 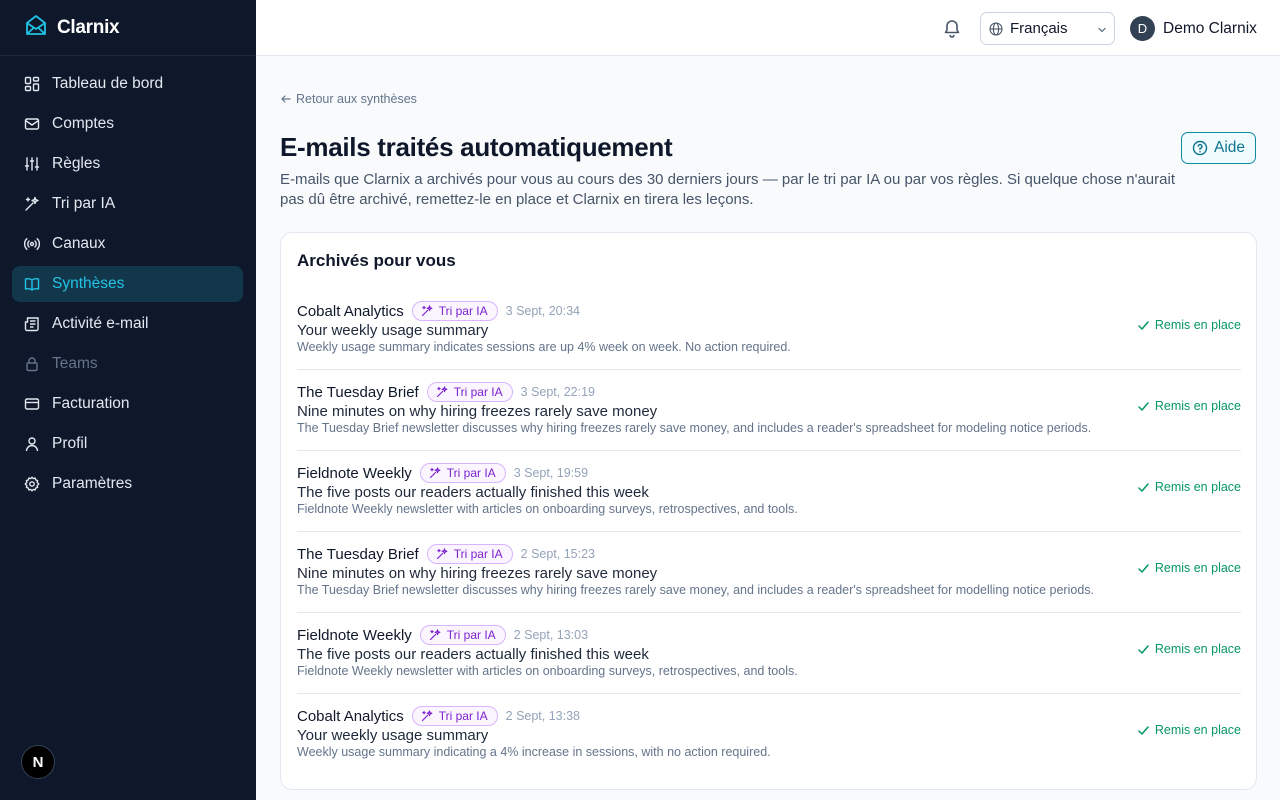 What do you see at coordinates (32, 124) in the screenshot?
I see `mail-icon` at bounding box center [32, 124].